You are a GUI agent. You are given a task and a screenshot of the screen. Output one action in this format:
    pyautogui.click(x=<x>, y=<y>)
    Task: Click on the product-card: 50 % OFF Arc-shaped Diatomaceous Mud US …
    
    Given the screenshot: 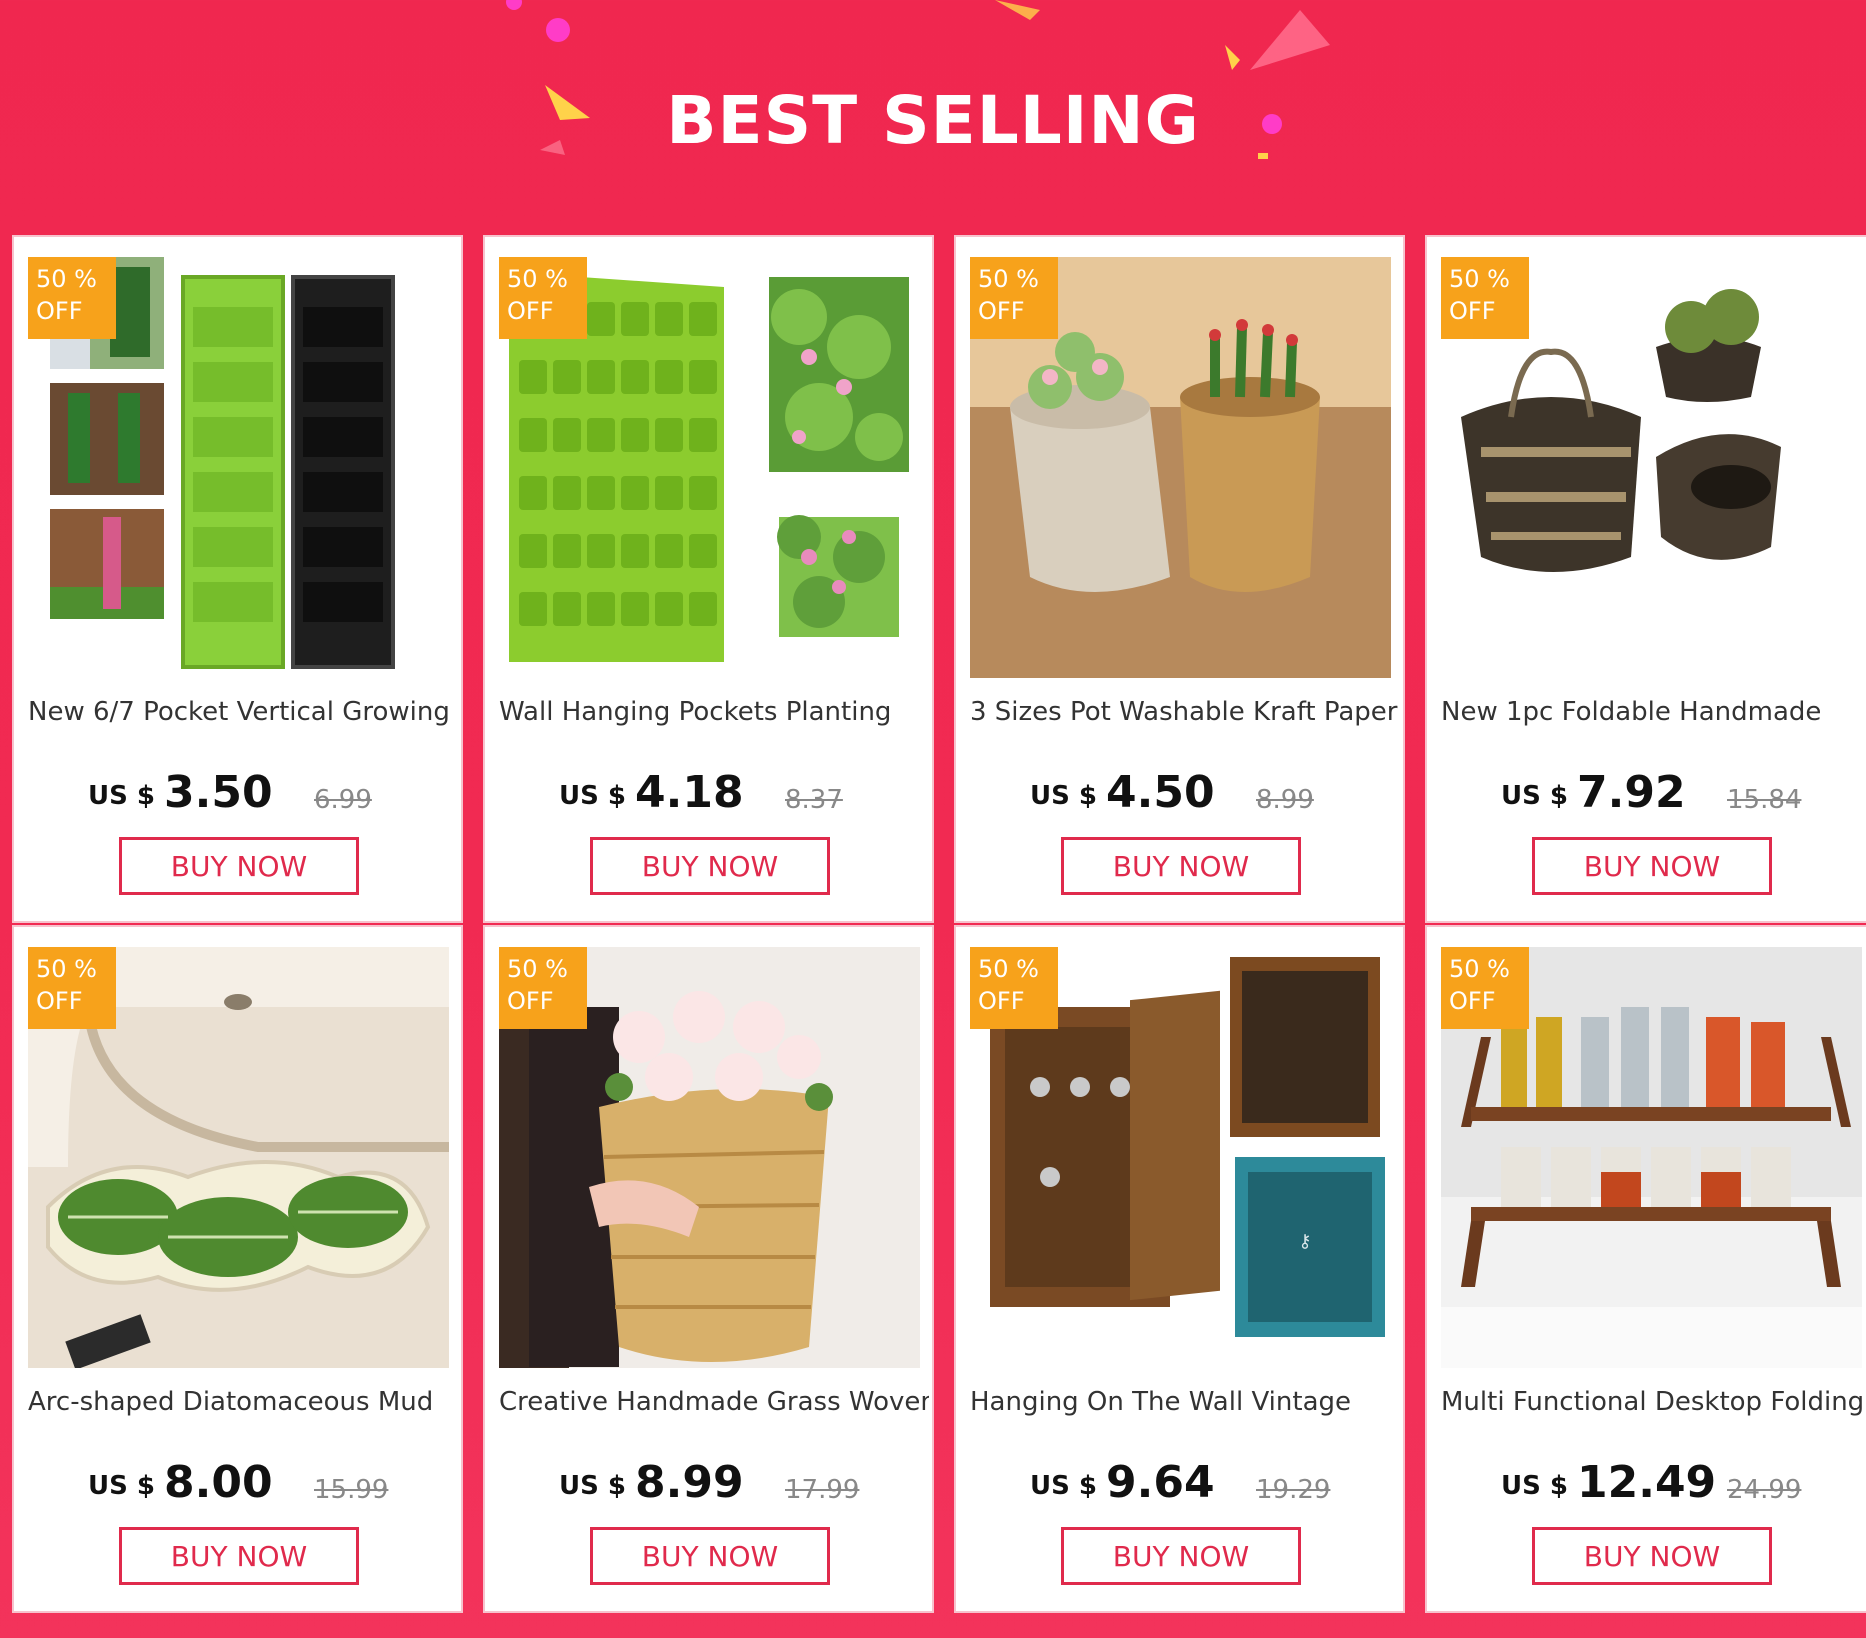 What is the action you would take?
    pyautogui.click(x=237, y=1269)
    